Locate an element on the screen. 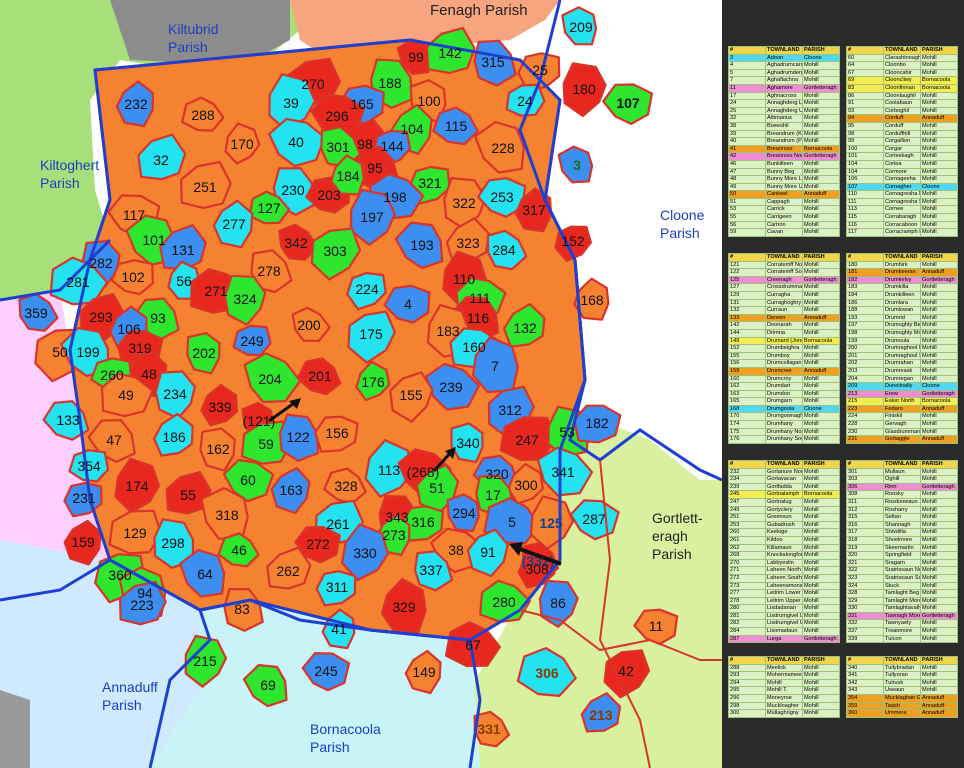  legend-row: 122Corratemff SouthMohill is located at coordinates (784, 272).